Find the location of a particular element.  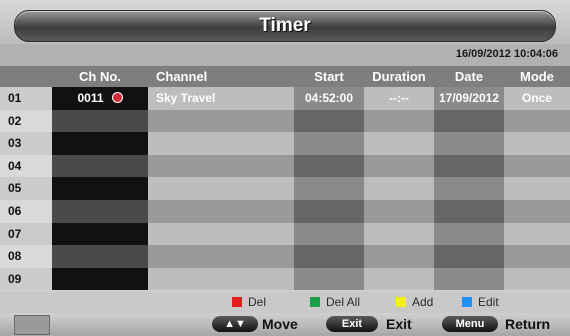

cell-duration: --:-- is located at coordinates (399, 98).